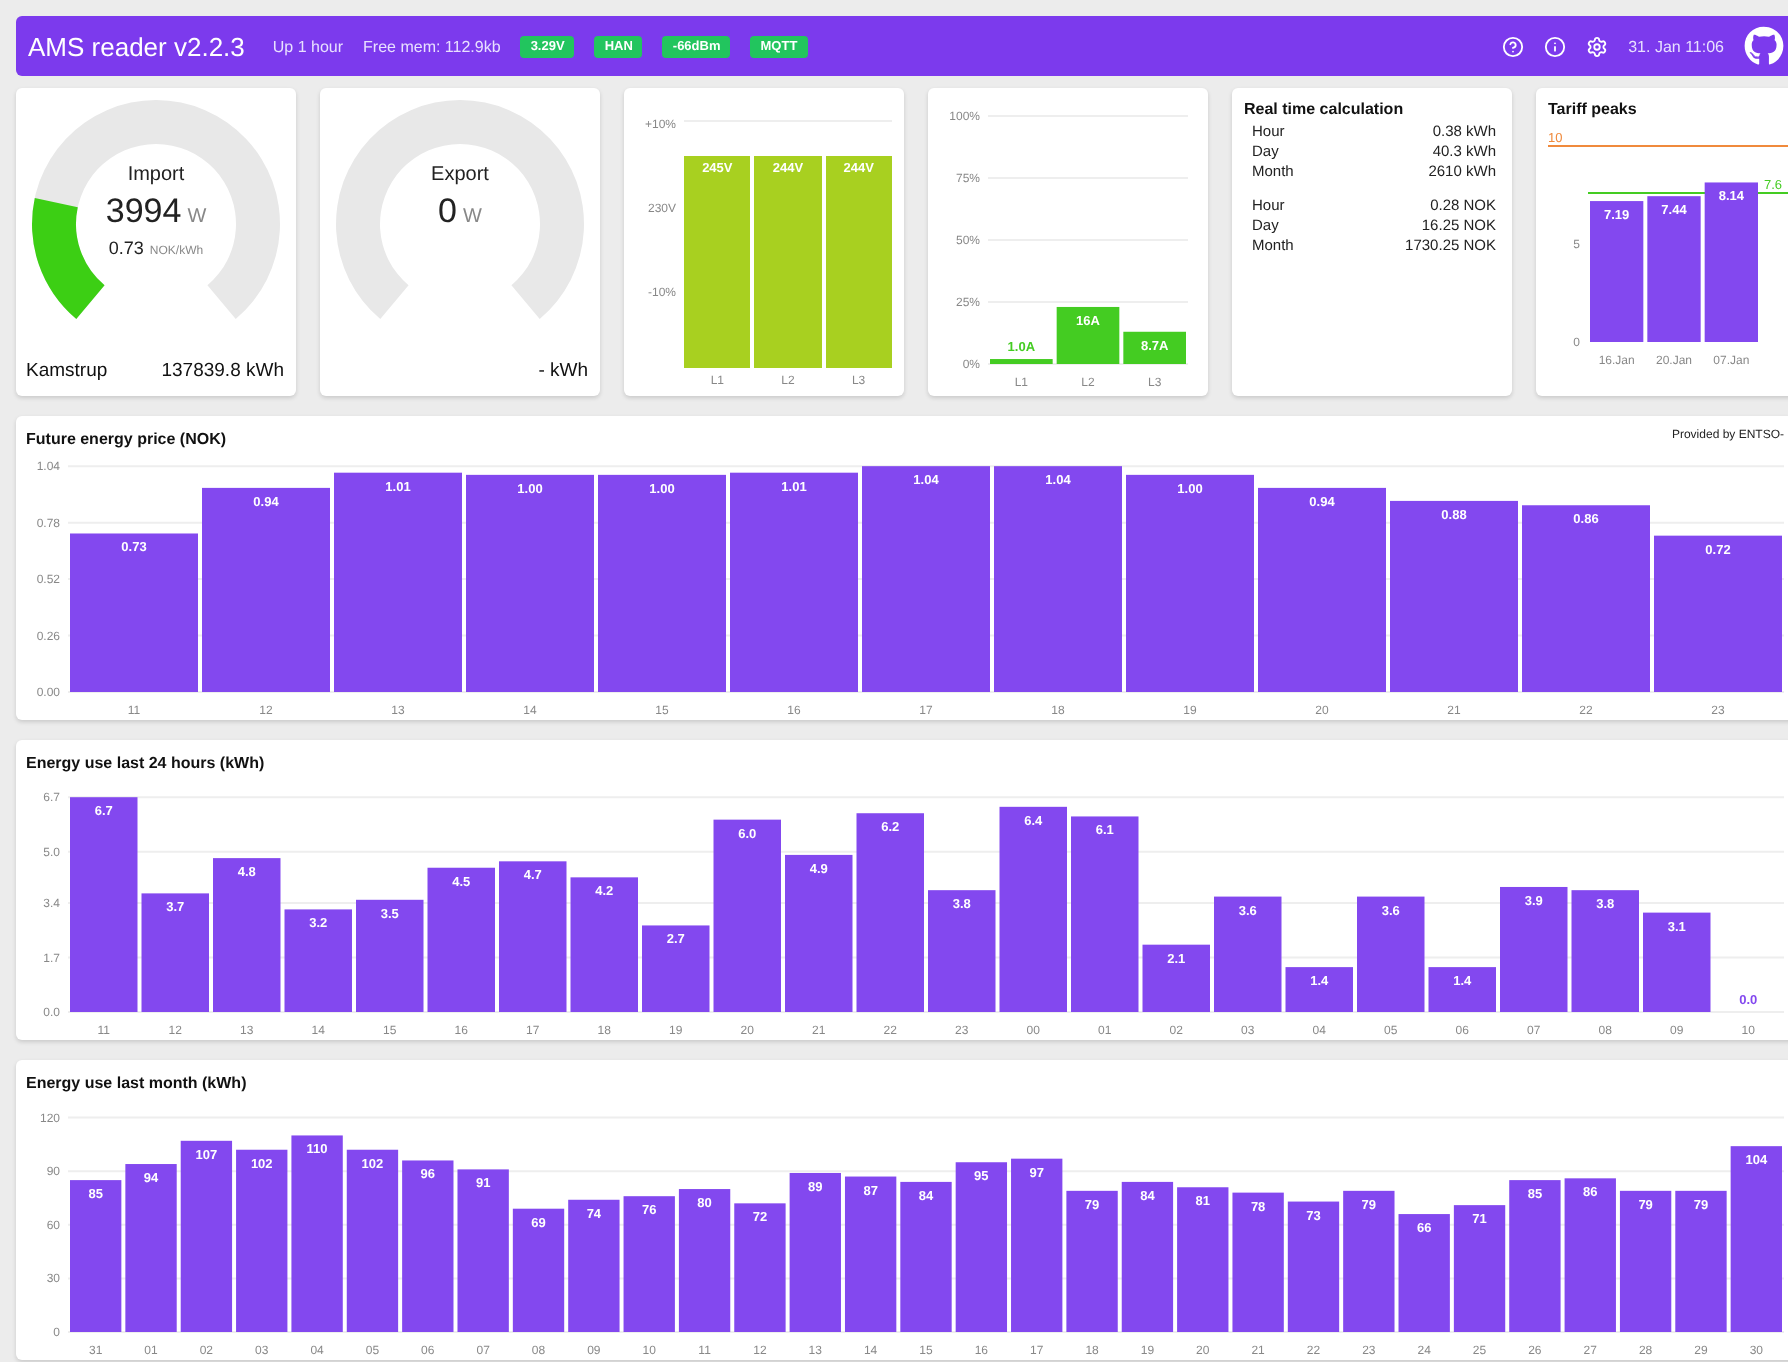 Image resolution: width=1788 pixels, height=1362 pixels. Describe the element at coordinates (1555, 46) in the screenshot. I see `info-icon` at that location.